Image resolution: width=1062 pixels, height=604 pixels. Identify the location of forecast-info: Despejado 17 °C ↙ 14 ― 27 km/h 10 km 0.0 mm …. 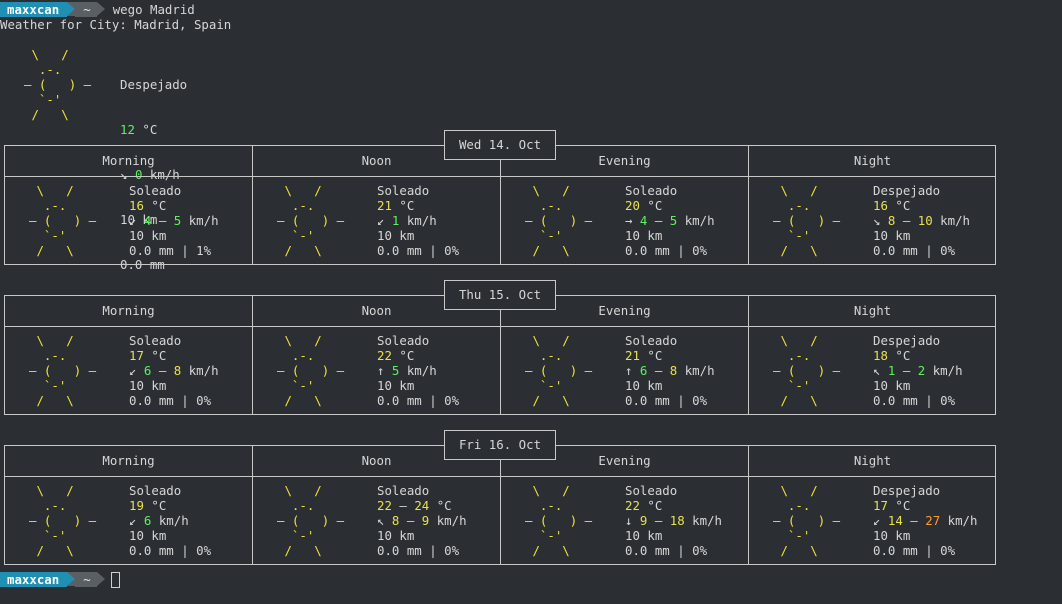
(925, 520).